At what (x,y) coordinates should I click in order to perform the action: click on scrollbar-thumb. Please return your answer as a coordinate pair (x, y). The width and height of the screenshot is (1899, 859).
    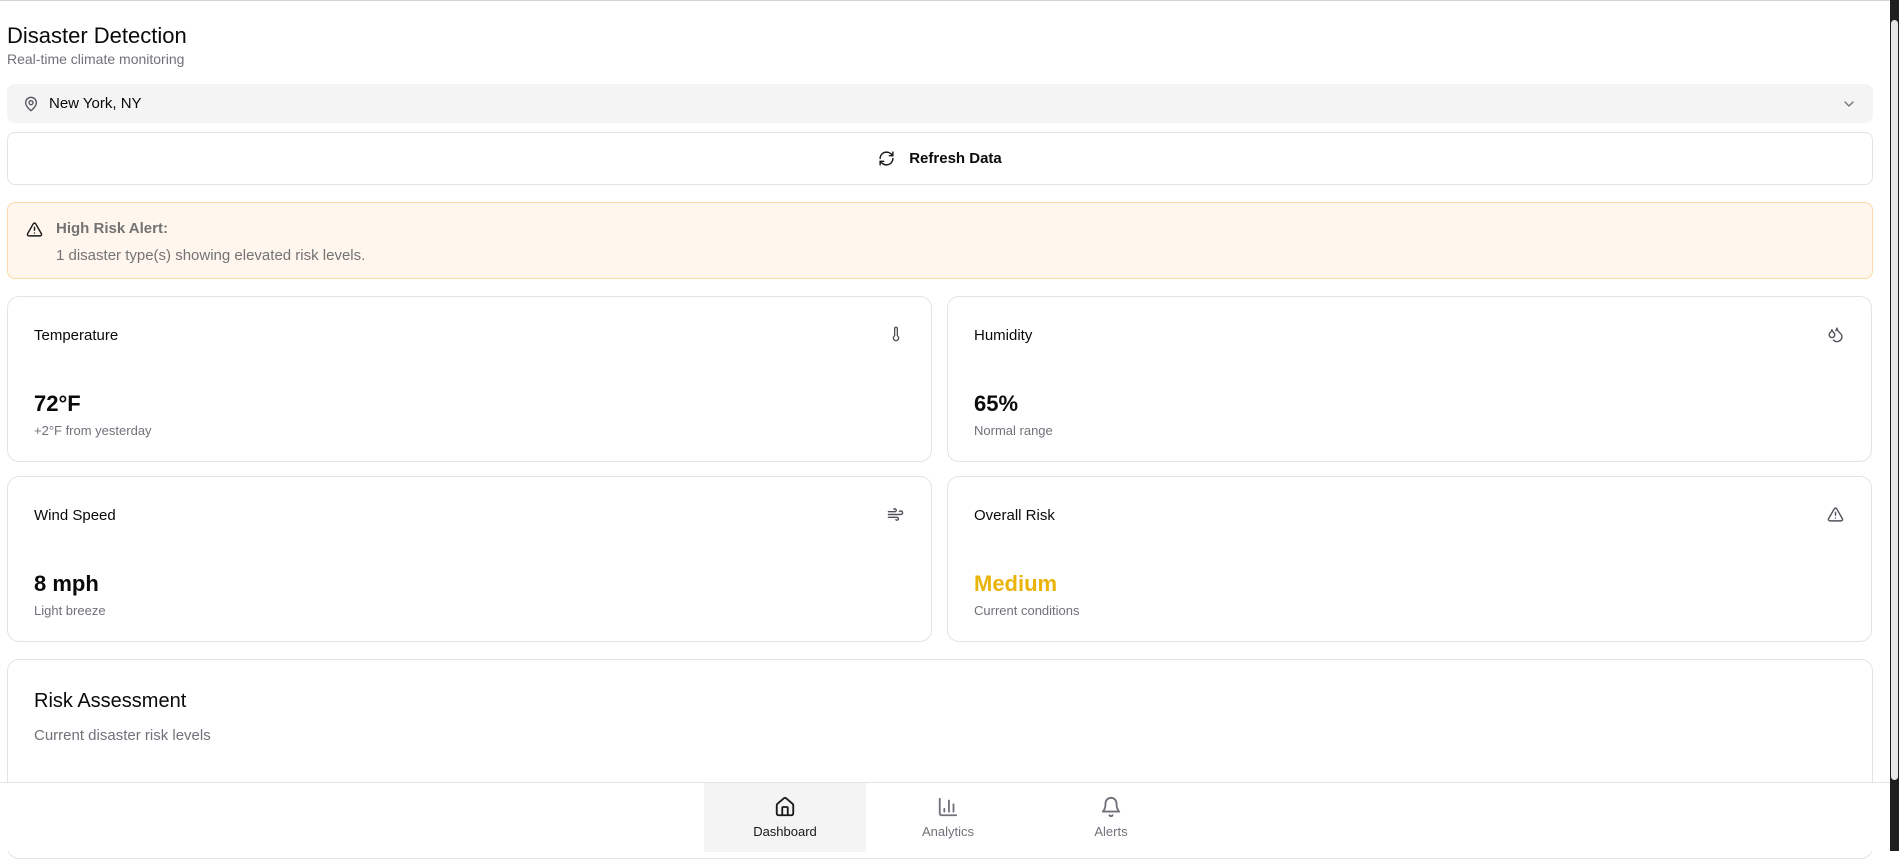
    Looking at the image, I should click on (1894, 400).